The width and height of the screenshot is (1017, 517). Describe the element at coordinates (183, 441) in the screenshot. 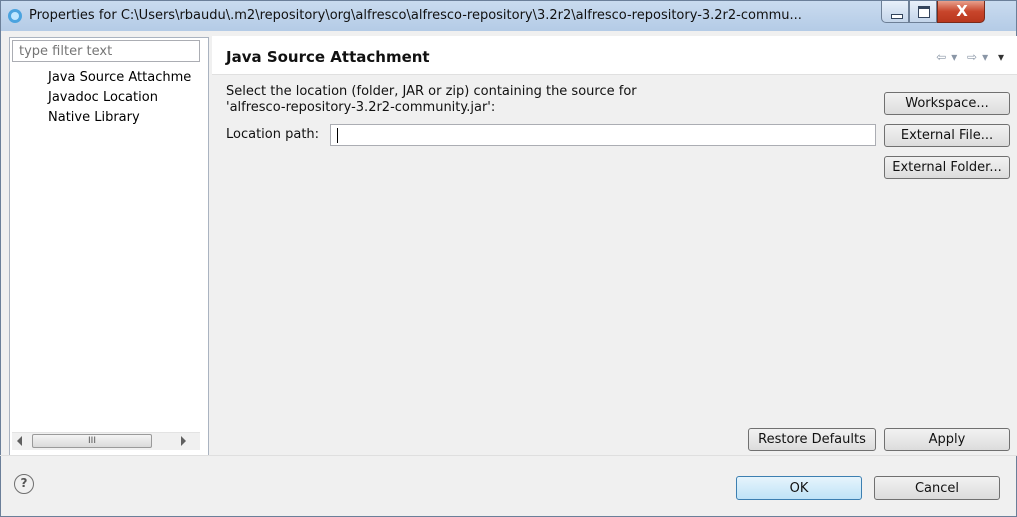

I see `scroll-right-icon` at that location.